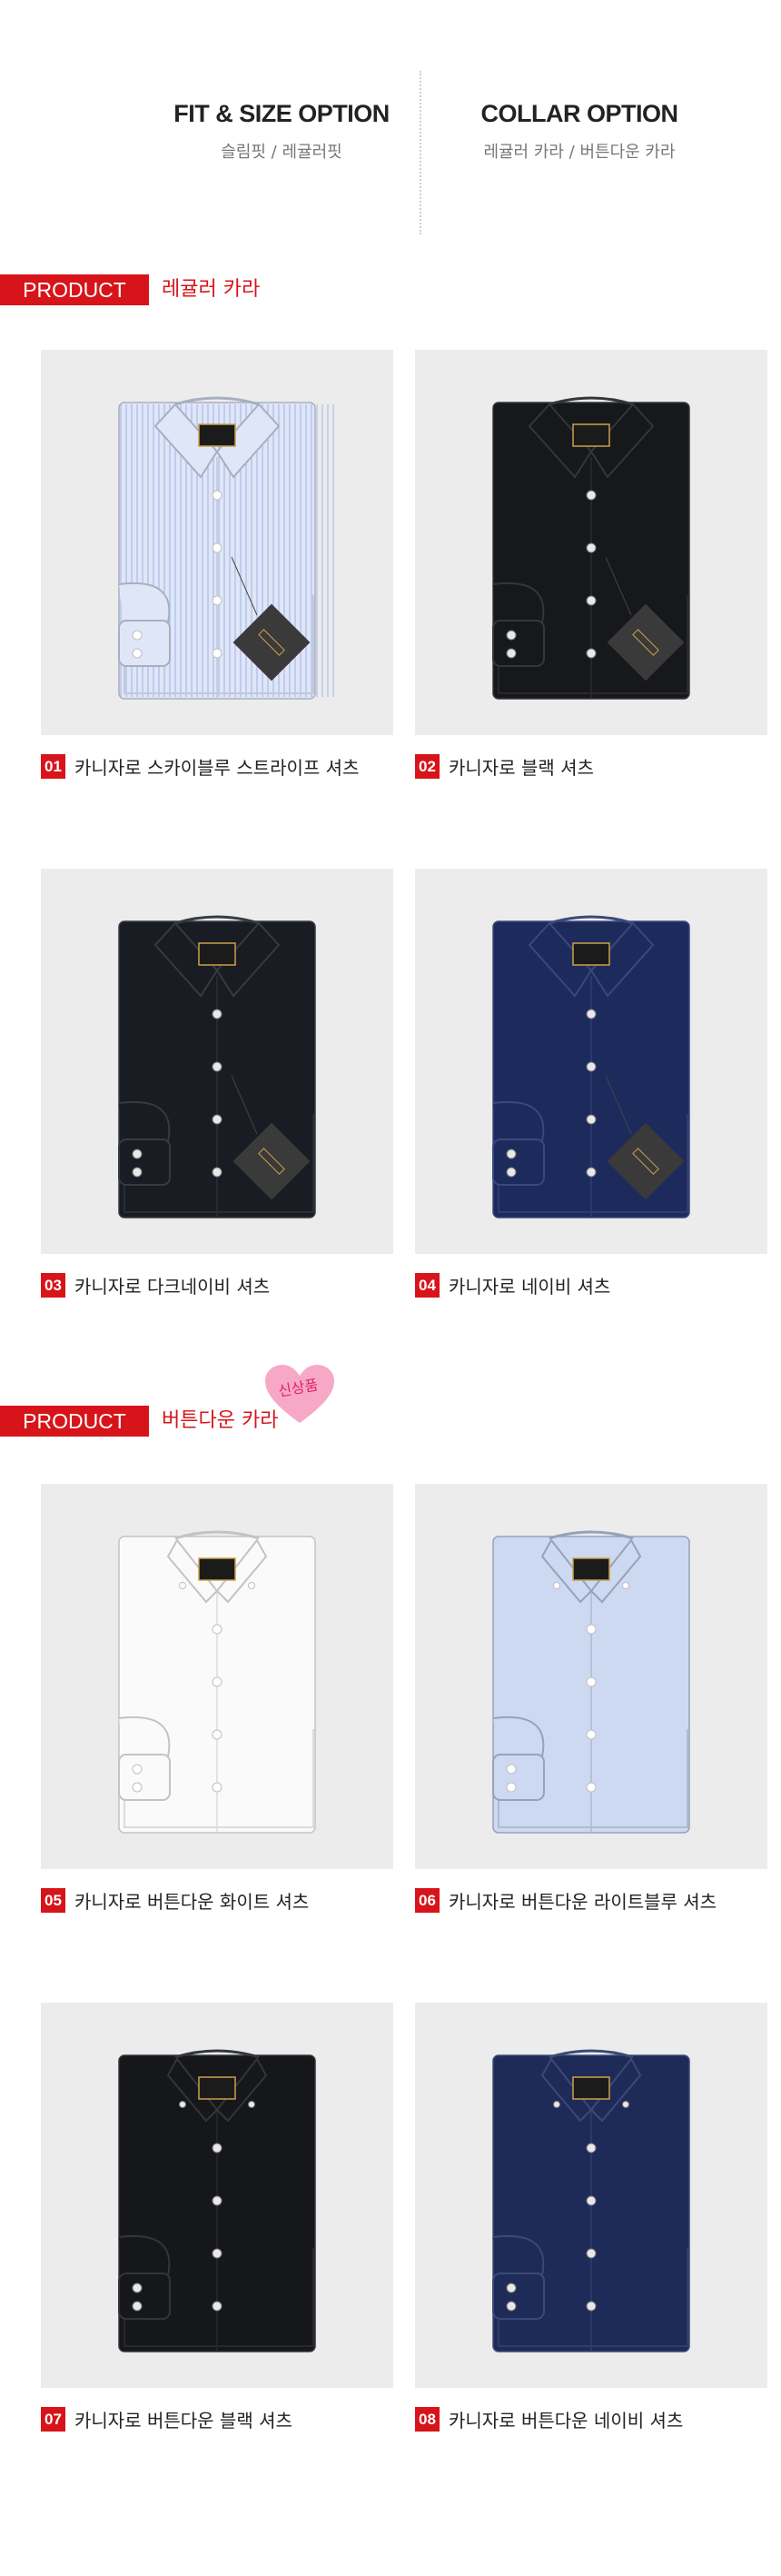  I want to click on product-name: 카니자로 네이비 셔츠, so click(529, 1285).